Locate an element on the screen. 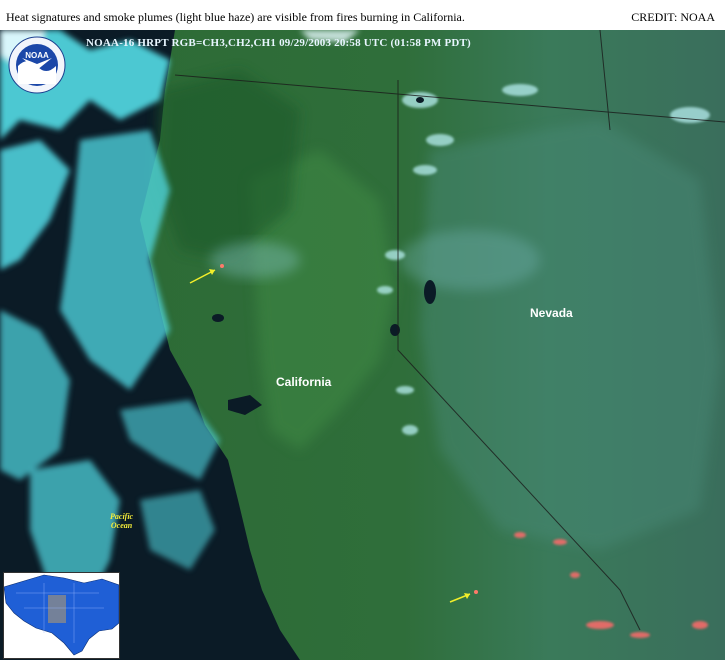 This screenshot has height=660, width=725. smoke-plume is located at coordinates (255, 260).